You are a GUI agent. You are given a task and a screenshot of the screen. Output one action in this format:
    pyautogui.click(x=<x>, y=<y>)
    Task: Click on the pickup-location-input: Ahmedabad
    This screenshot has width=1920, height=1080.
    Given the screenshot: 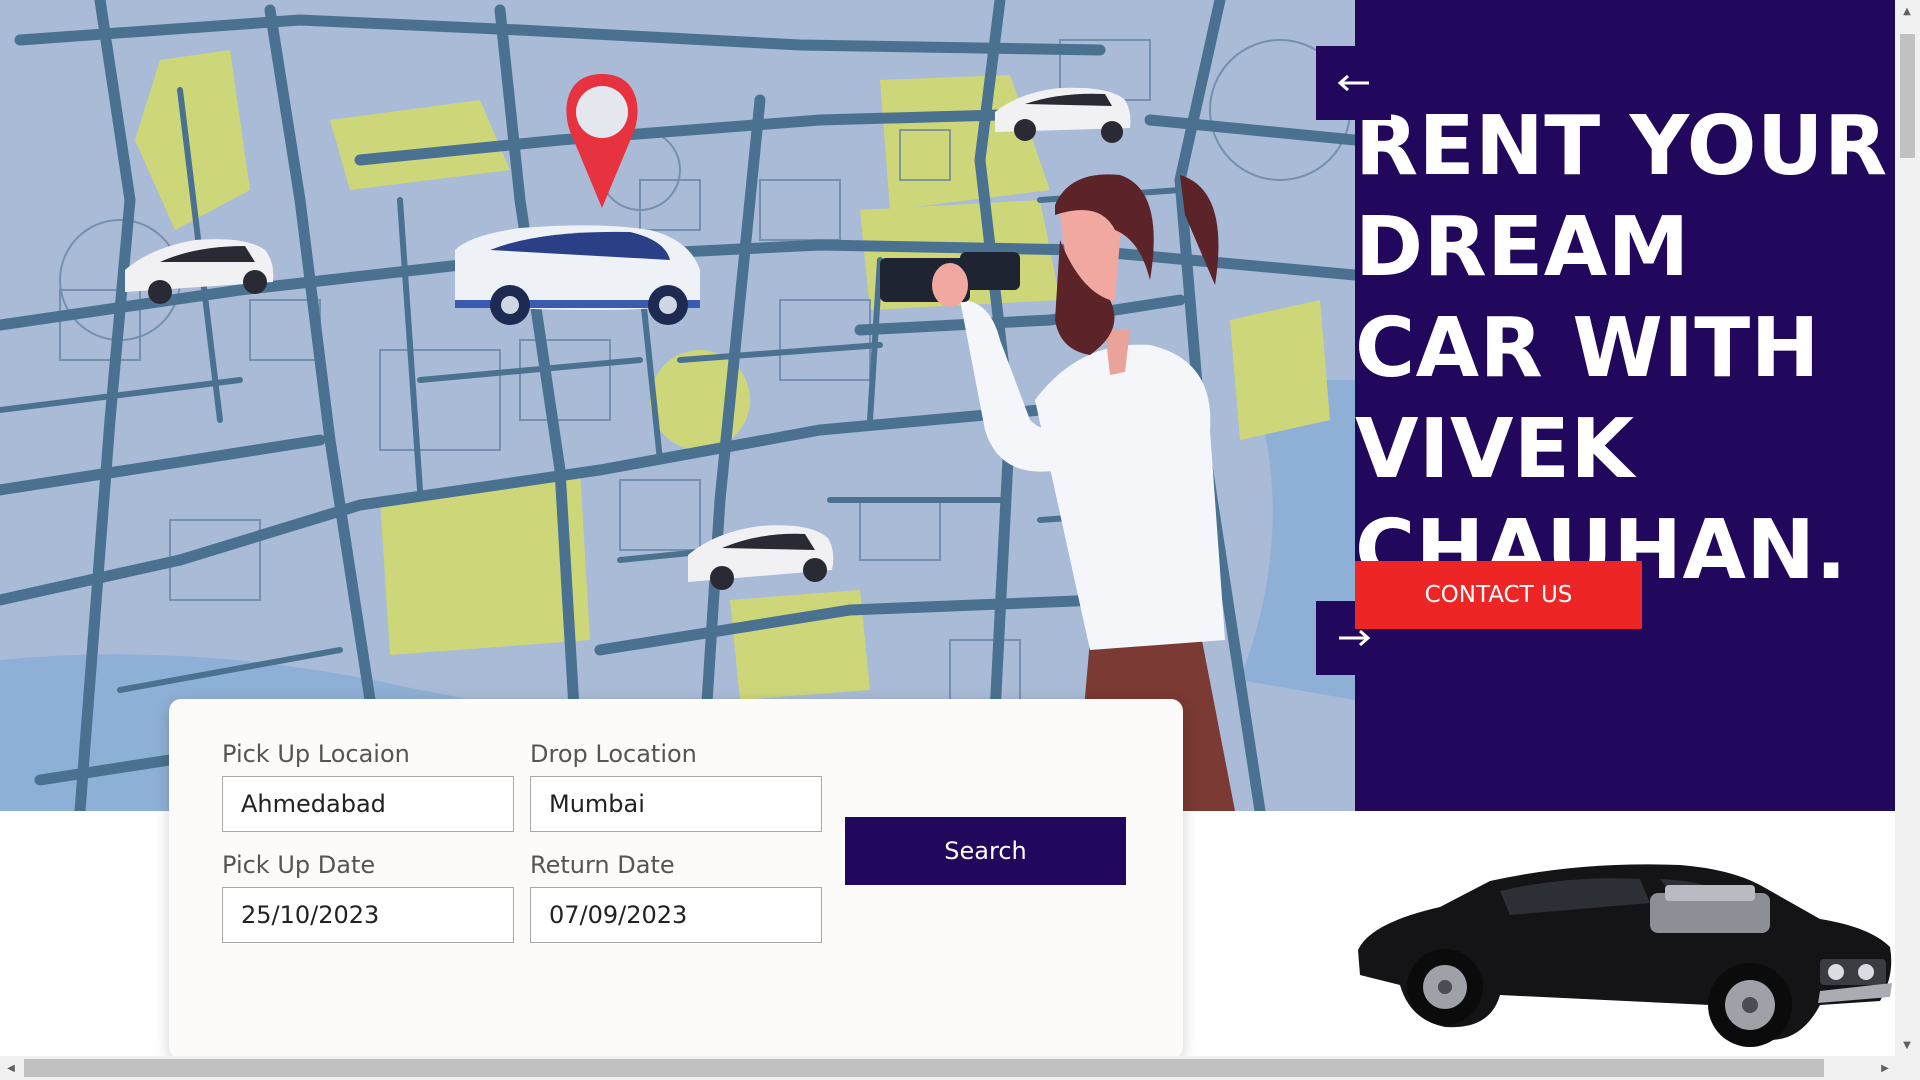 What is the action you would take?
    pyautogui.click(x=368, y=804)
    